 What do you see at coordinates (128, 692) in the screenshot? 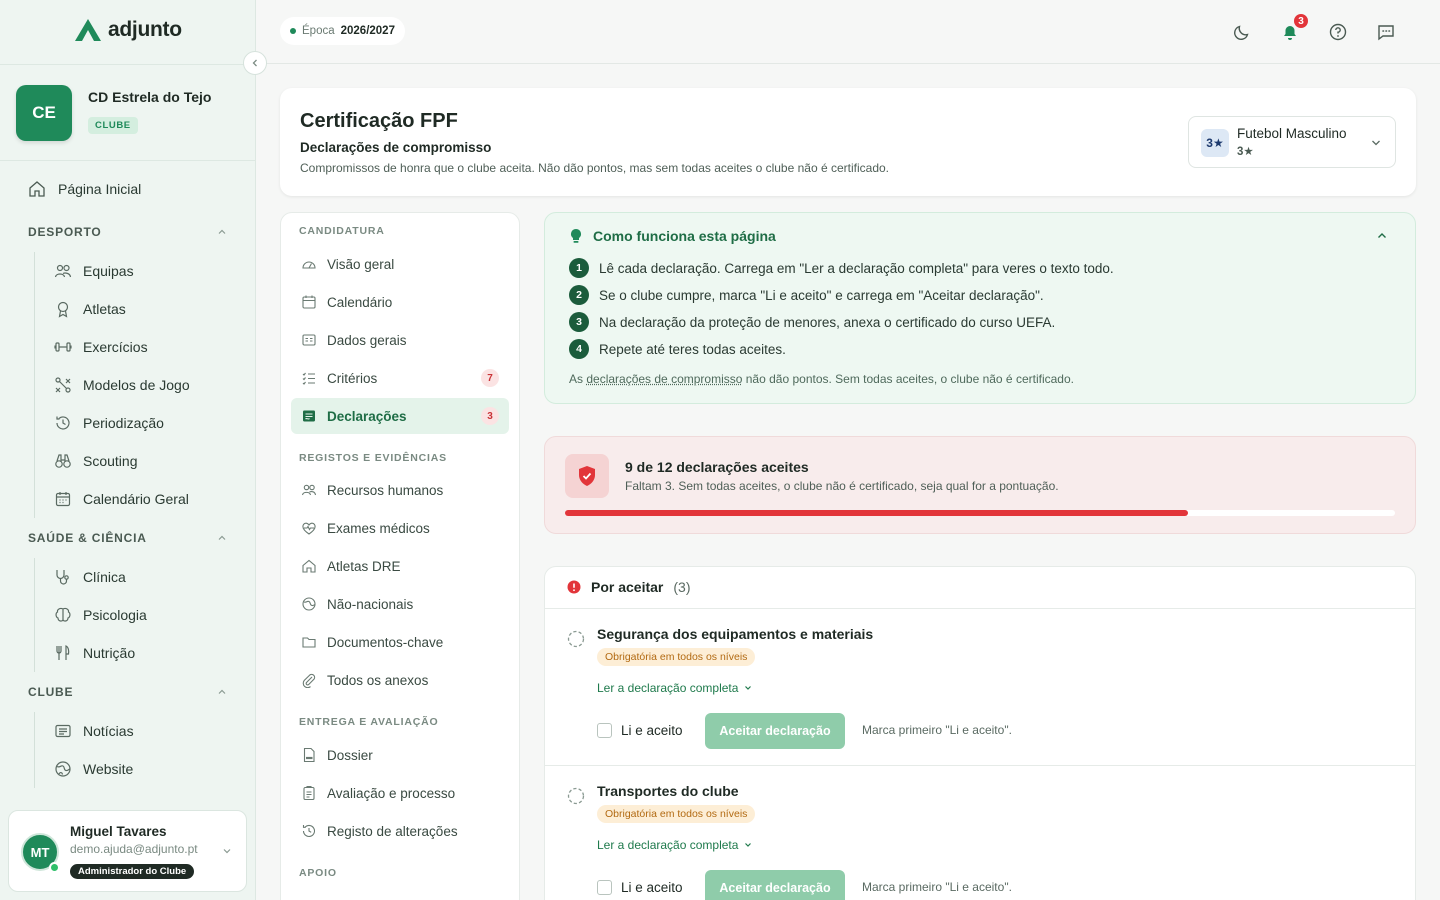
I see `nav-section-clube: CLUBE` at bounding box center [128, 692].